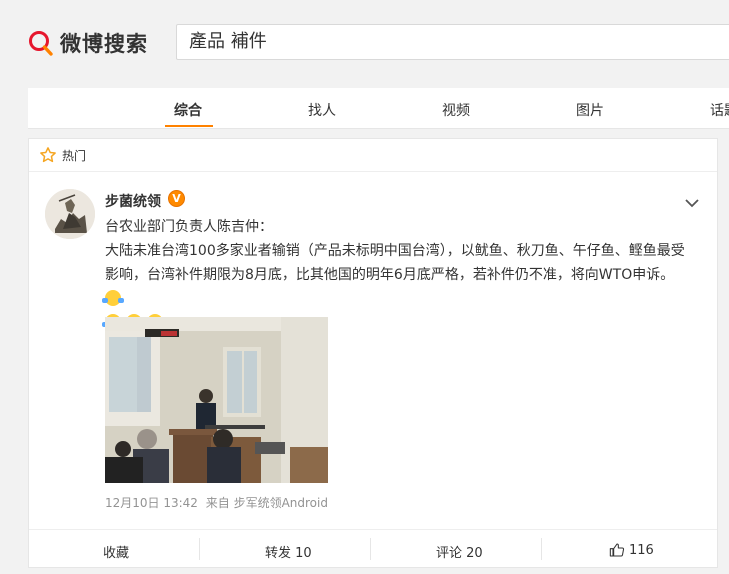 The width and height of the screenshot is (729, 574). Describe the element at coordinates (456, 110) in the screenshot. I see `tab-videos: 视频` at that location.